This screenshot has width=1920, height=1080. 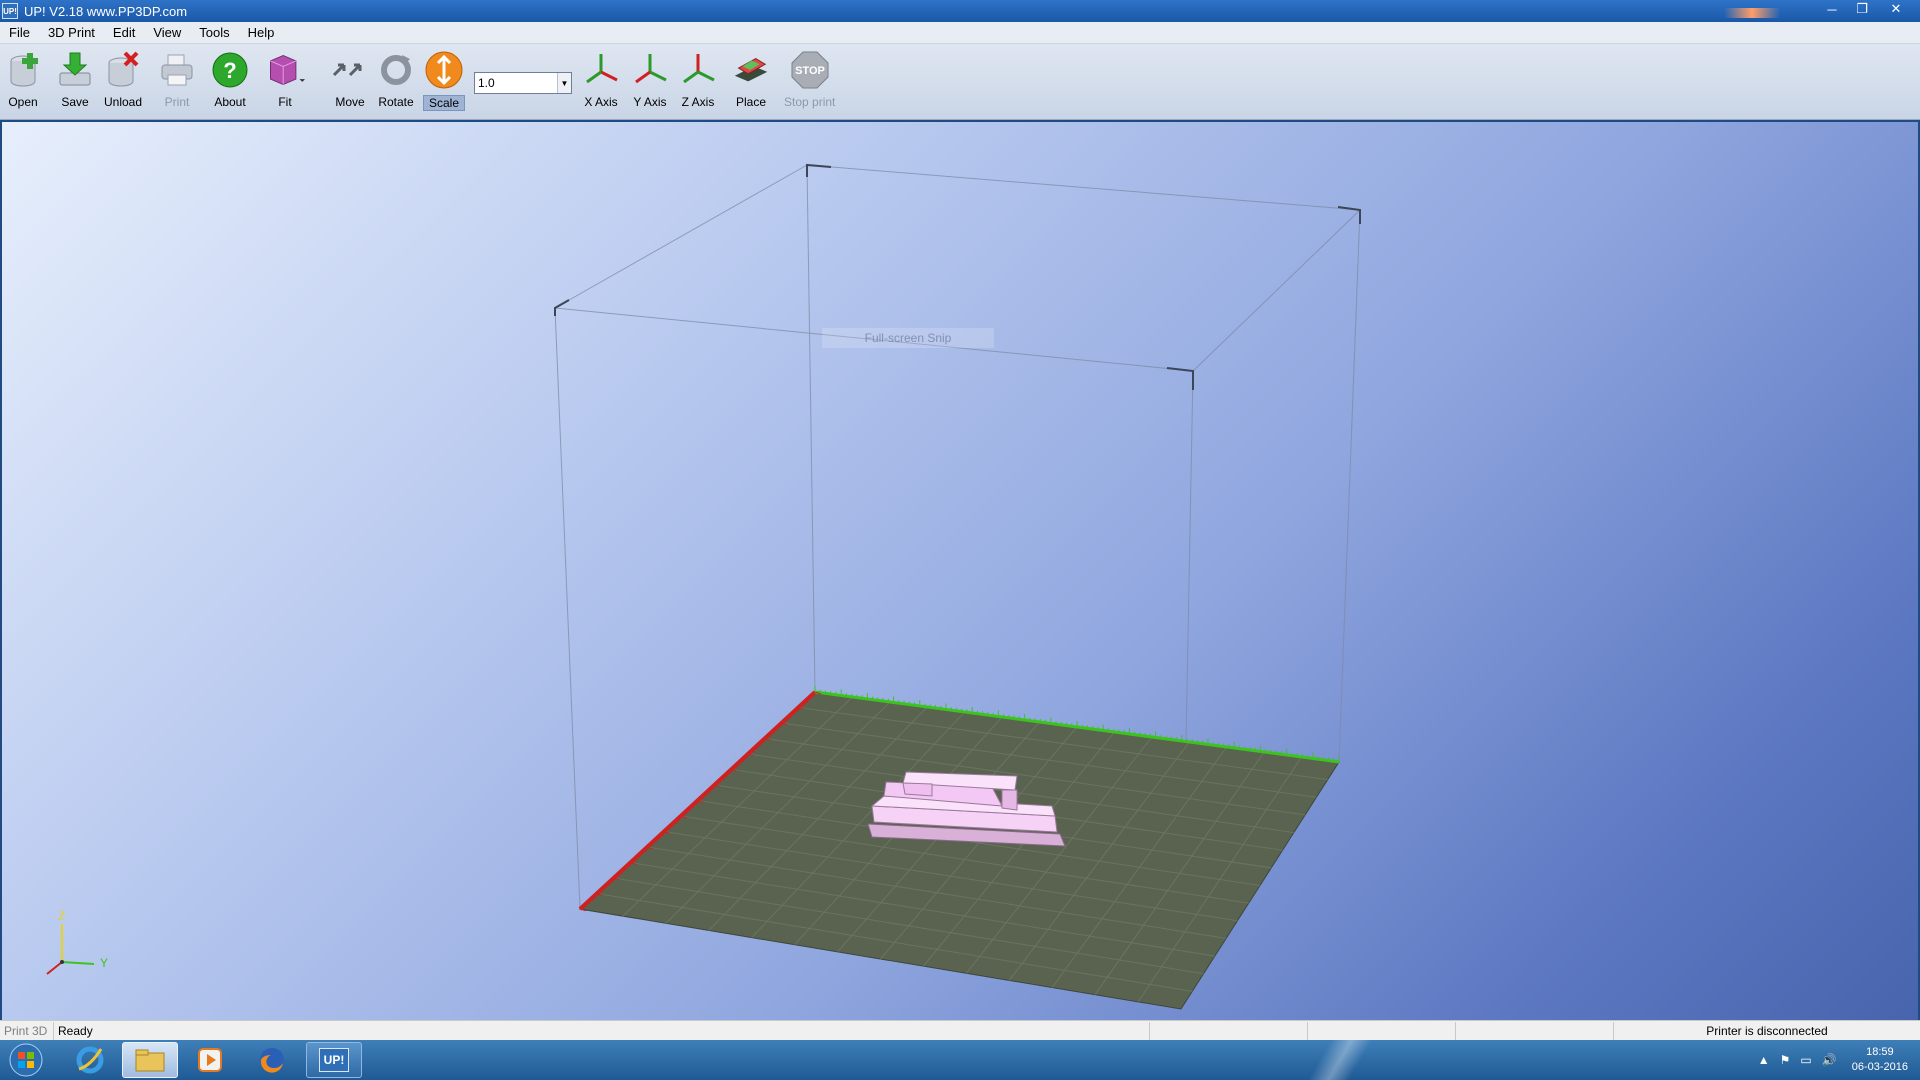 I want to click on place-button: Place, so click(x=751, y=79).